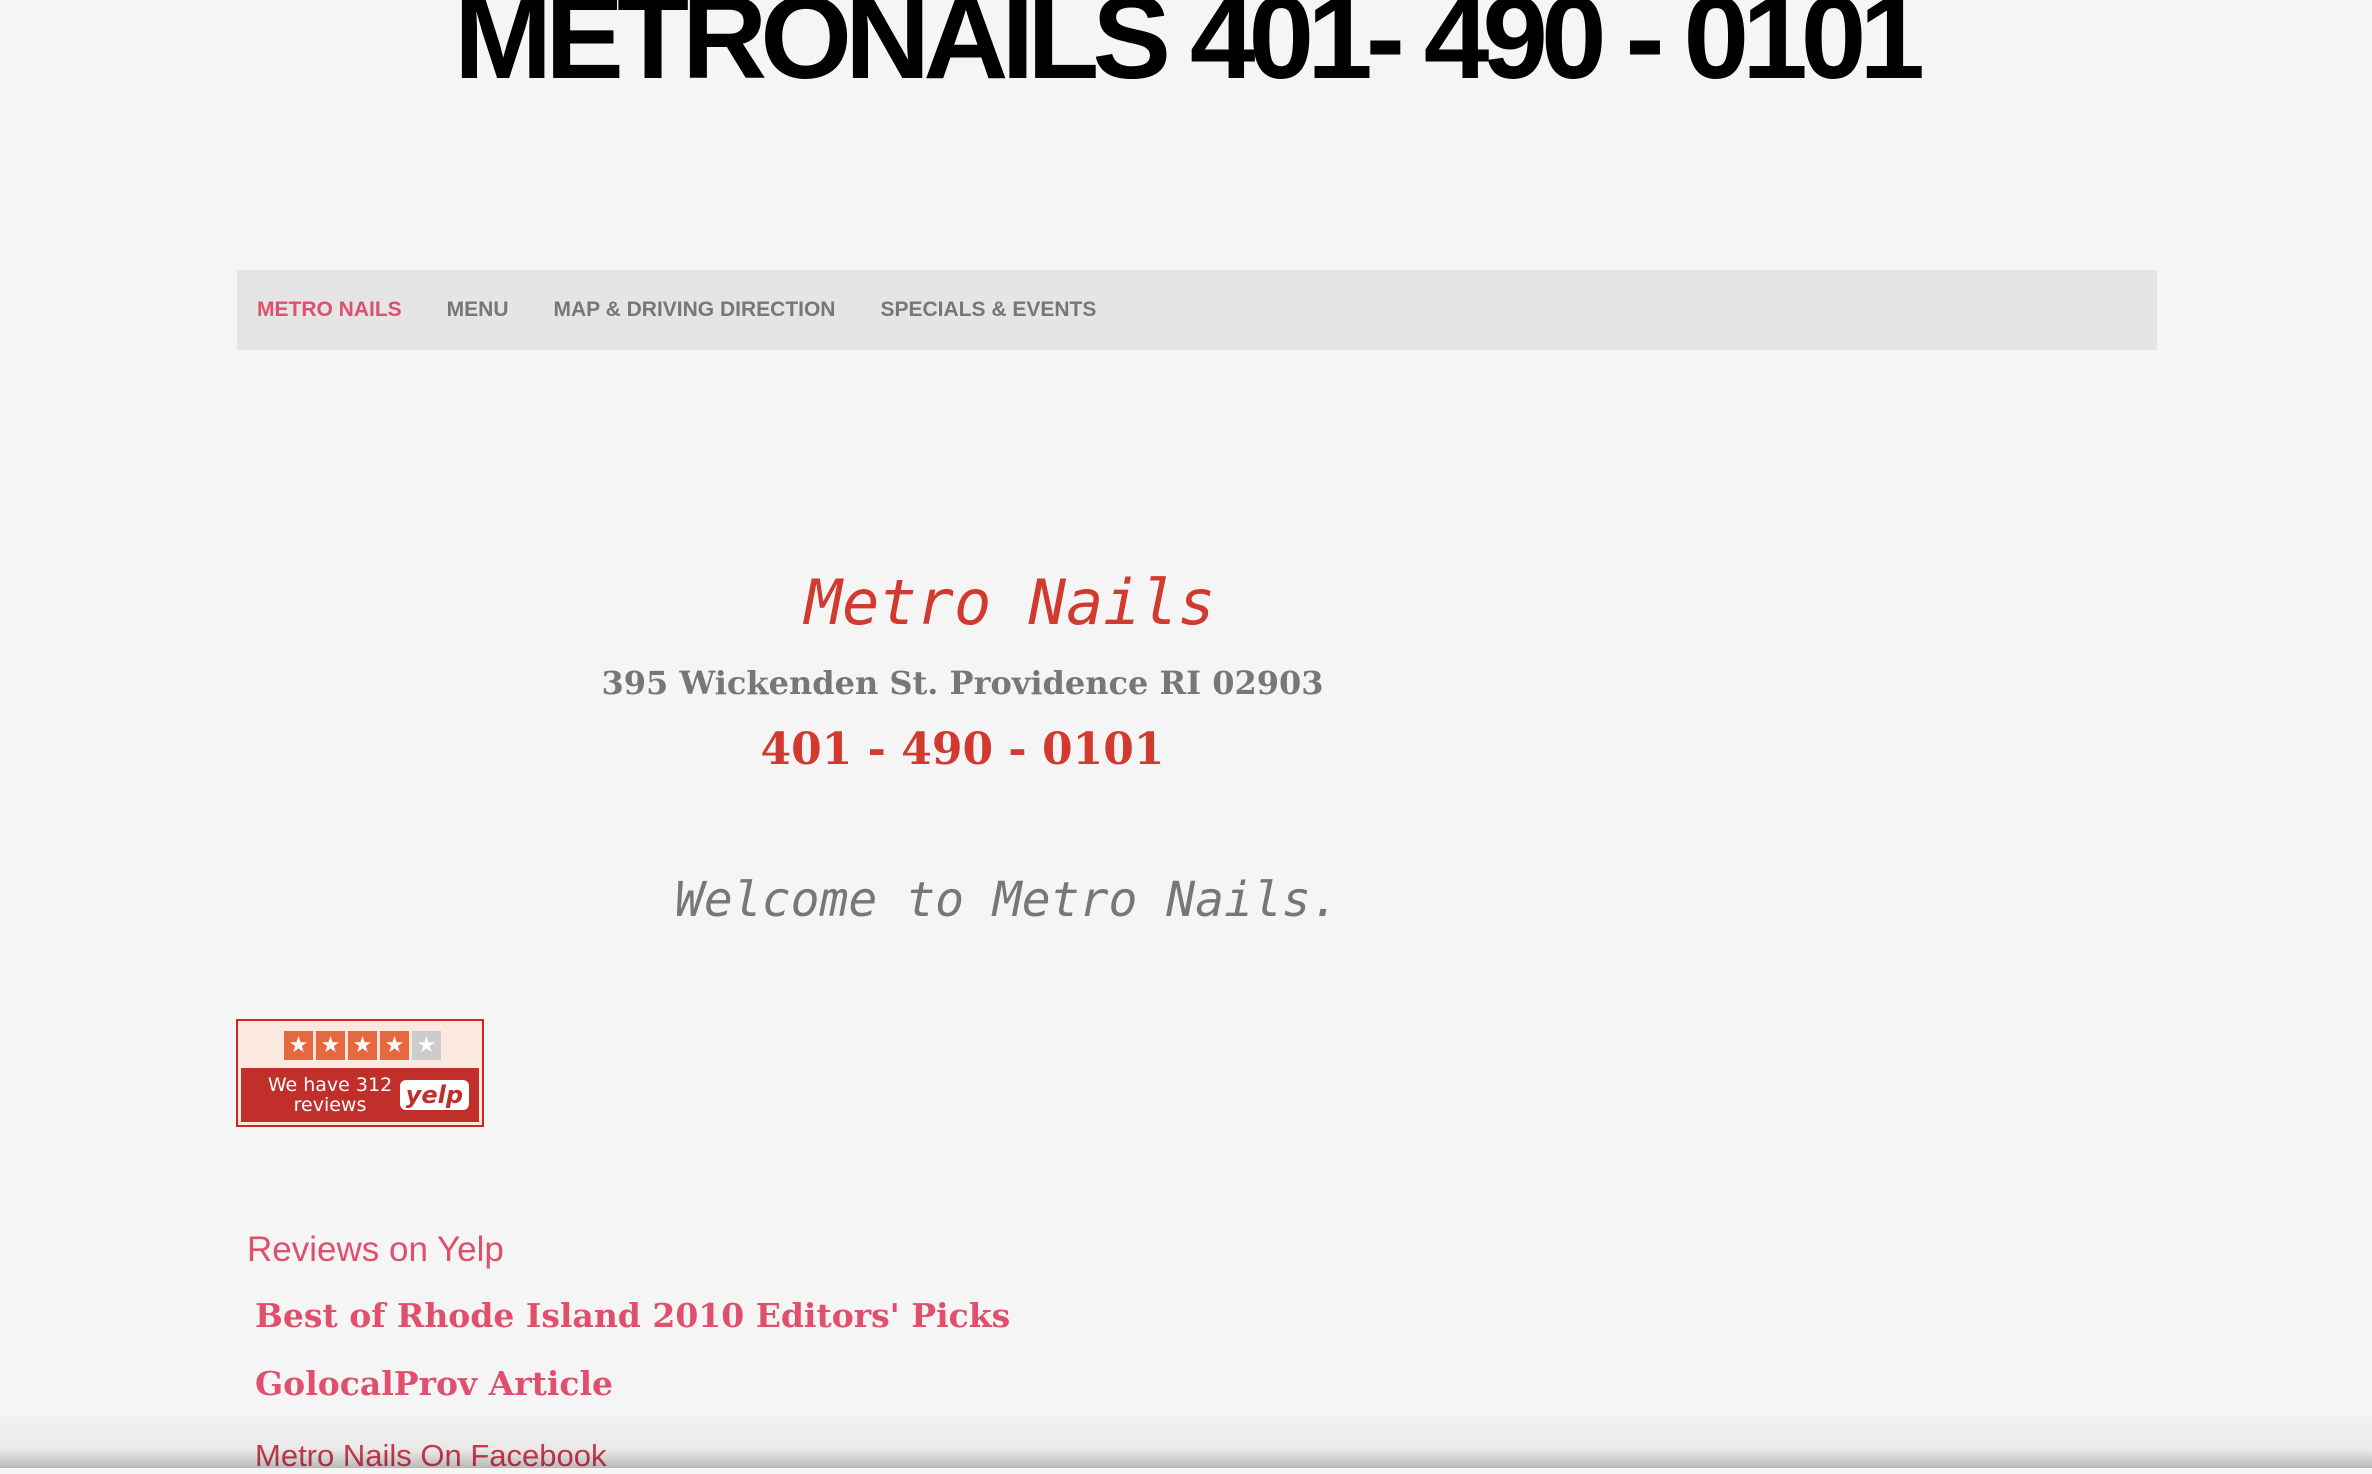 Image resolution: width=2372 pixels, height=1474 pixels. Describe the element at coordinates (426, 1045) in the screenshot. I see `star-empty-icon: ★` at that location.